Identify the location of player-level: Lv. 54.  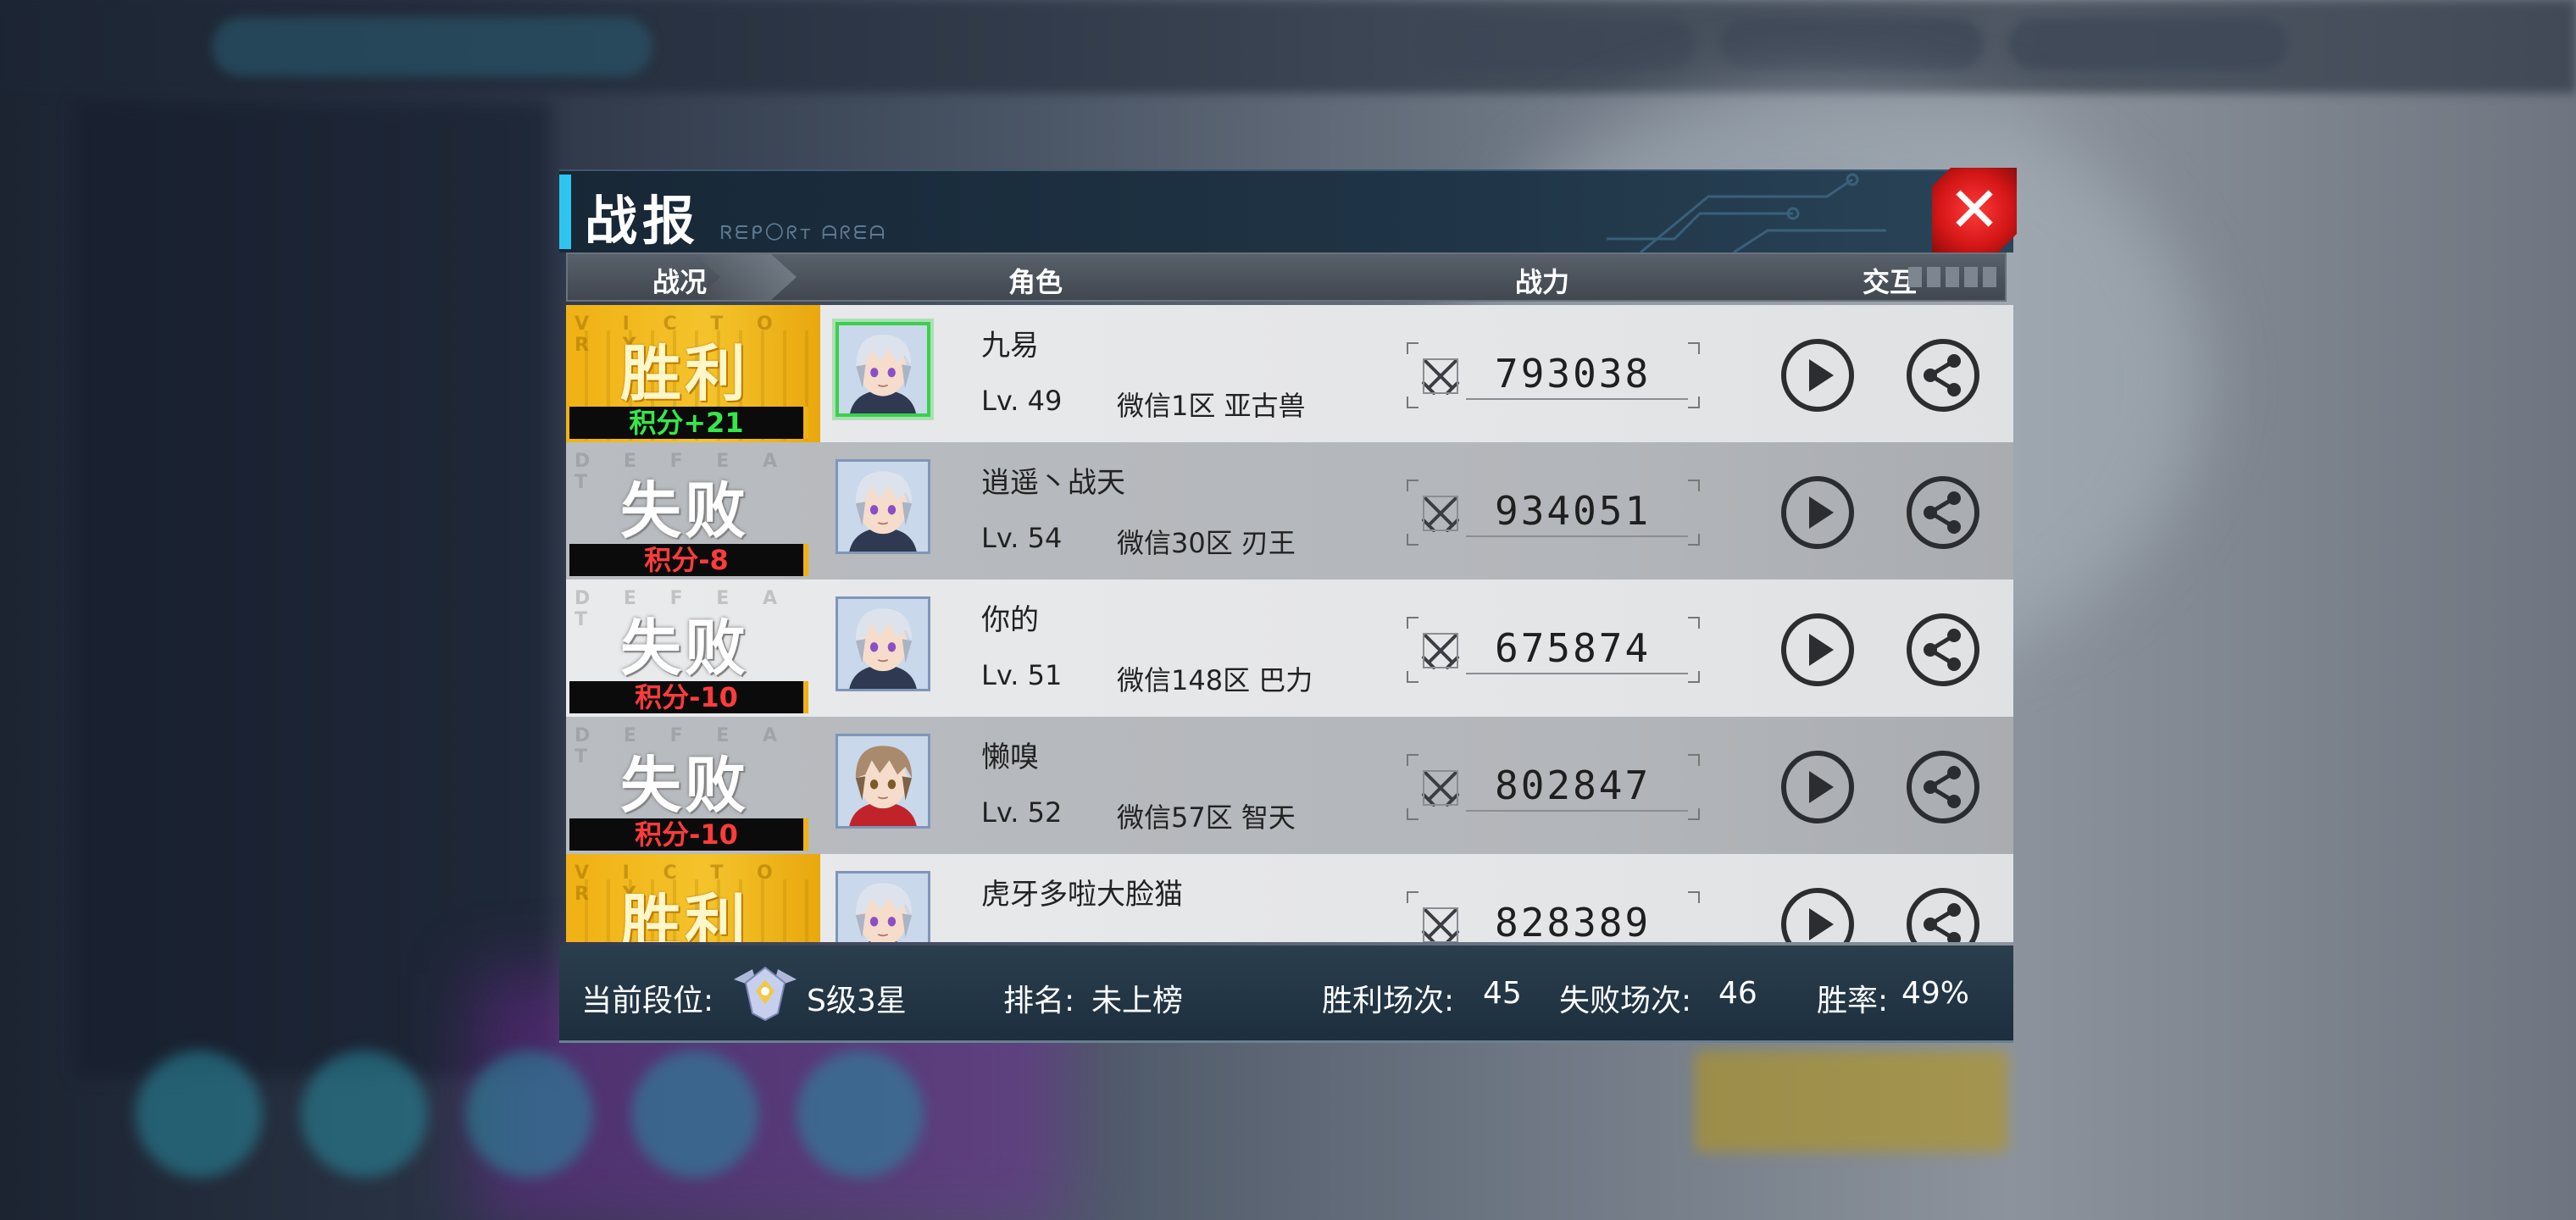
(1022, 538).